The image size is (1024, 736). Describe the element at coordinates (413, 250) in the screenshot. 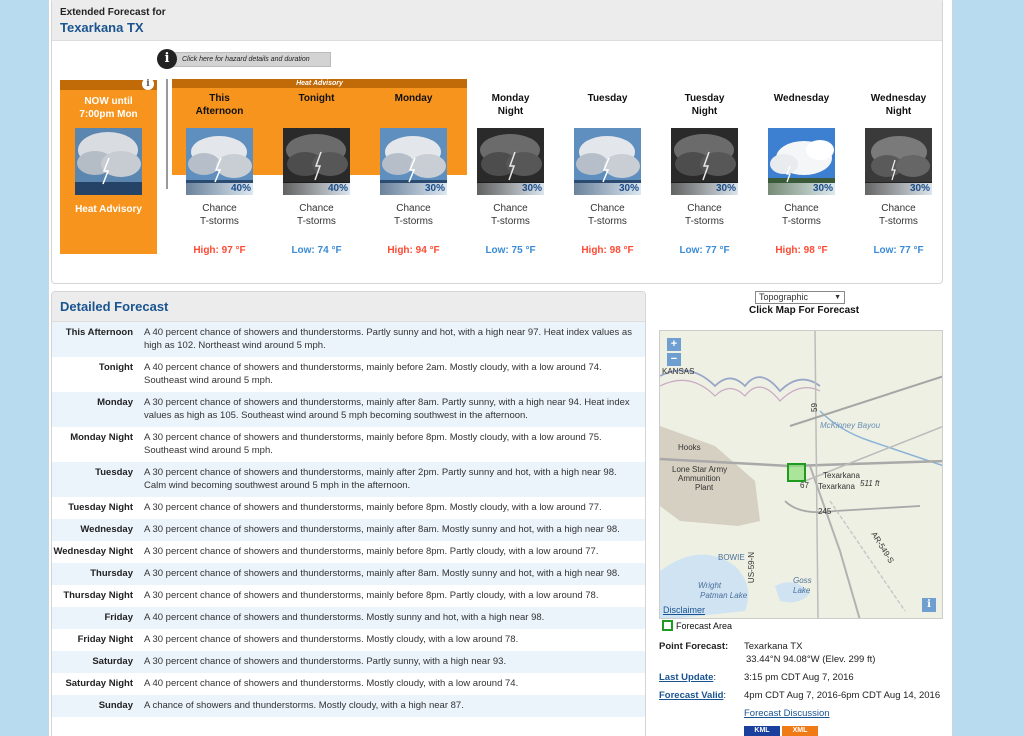

I see `temperature: High: 94 °F` at that location.